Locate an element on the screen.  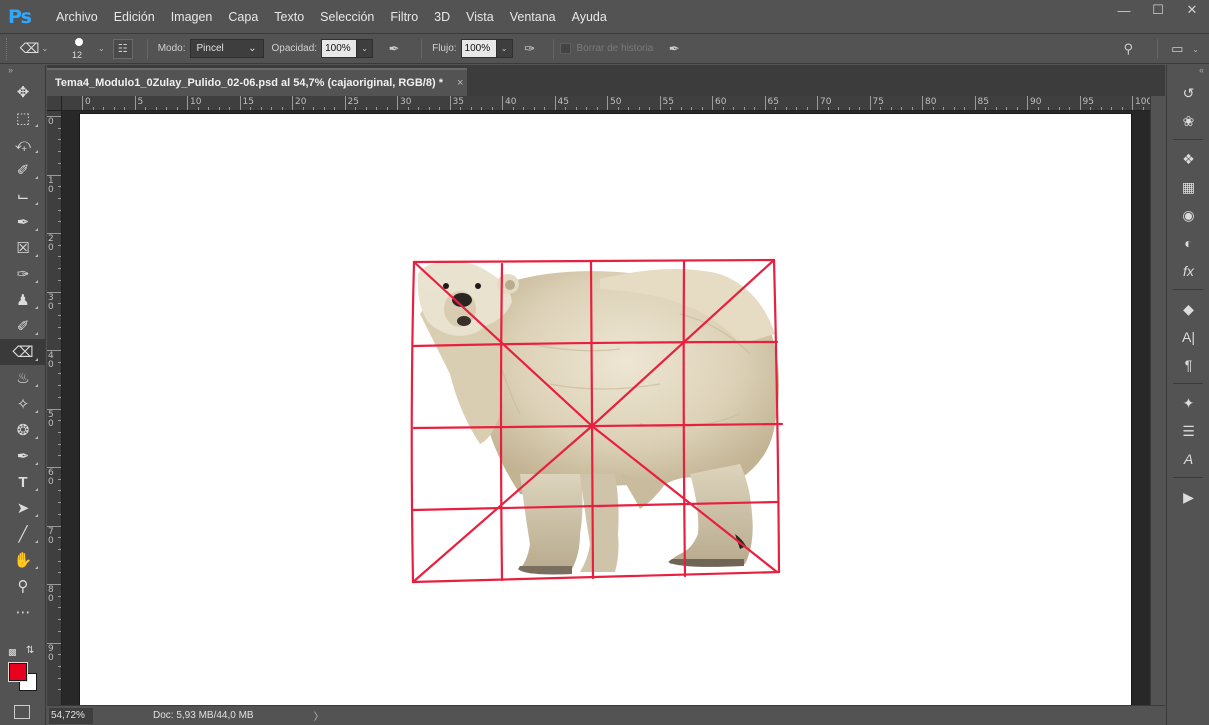
options-grip is located at coordinates (11, 48).